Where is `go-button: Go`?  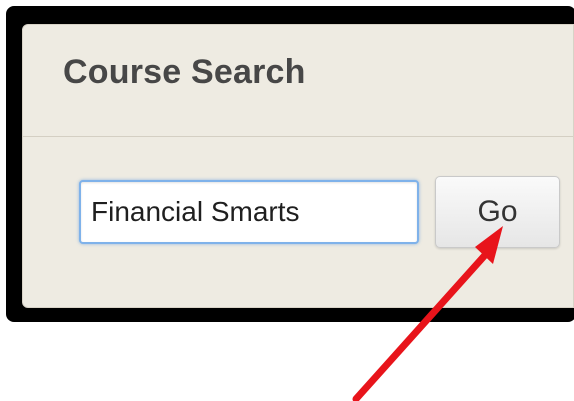 go-button: Go is located at coordinates (497, 212).